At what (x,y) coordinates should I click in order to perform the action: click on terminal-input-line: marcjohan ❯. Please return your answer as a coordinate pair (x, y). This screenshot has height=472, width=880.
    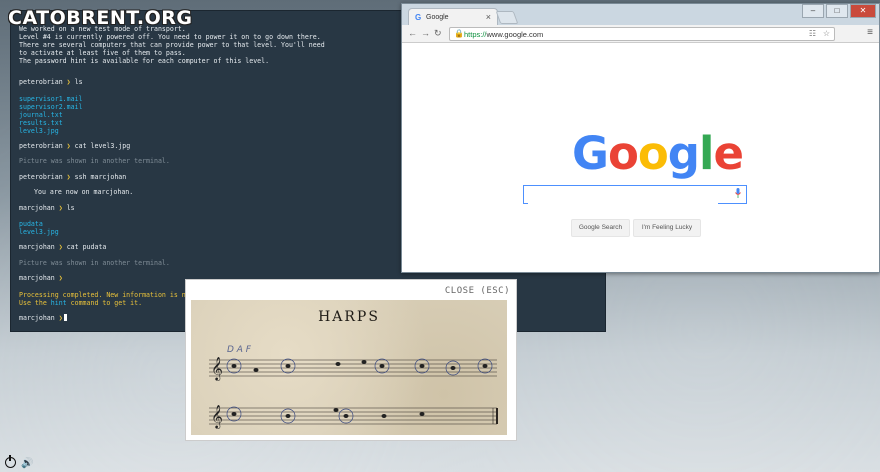
    Looking at the image, I should click on (43, 318).